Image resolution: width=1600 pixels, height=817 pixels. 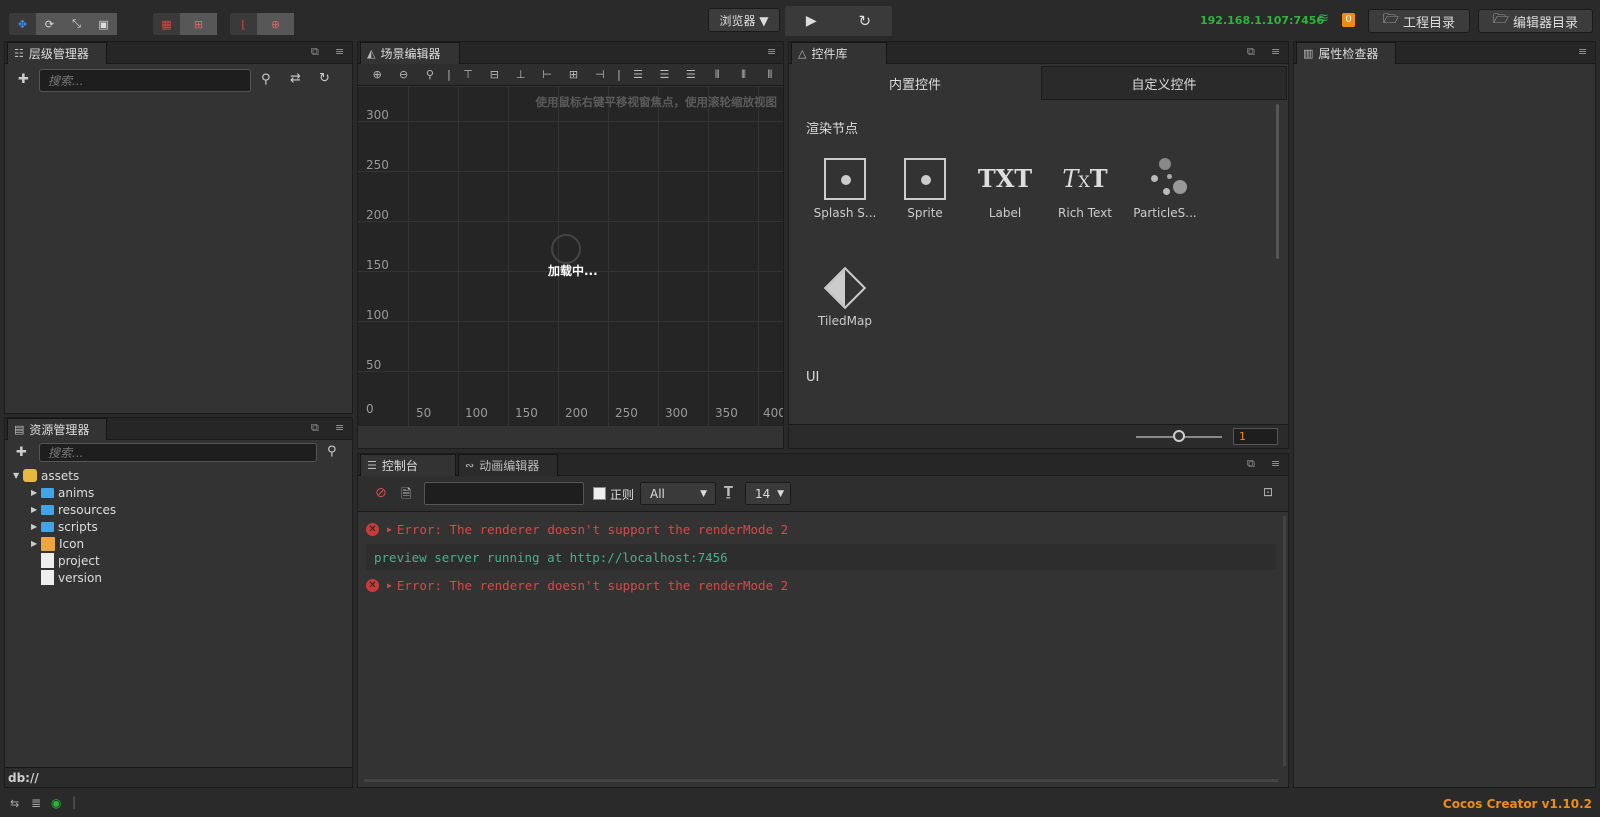 What do you see at coordinates (744, 20) in the screenshot?
I see `browser-dropdown: 浏览器 ▼` at bounding box center [744, 20].